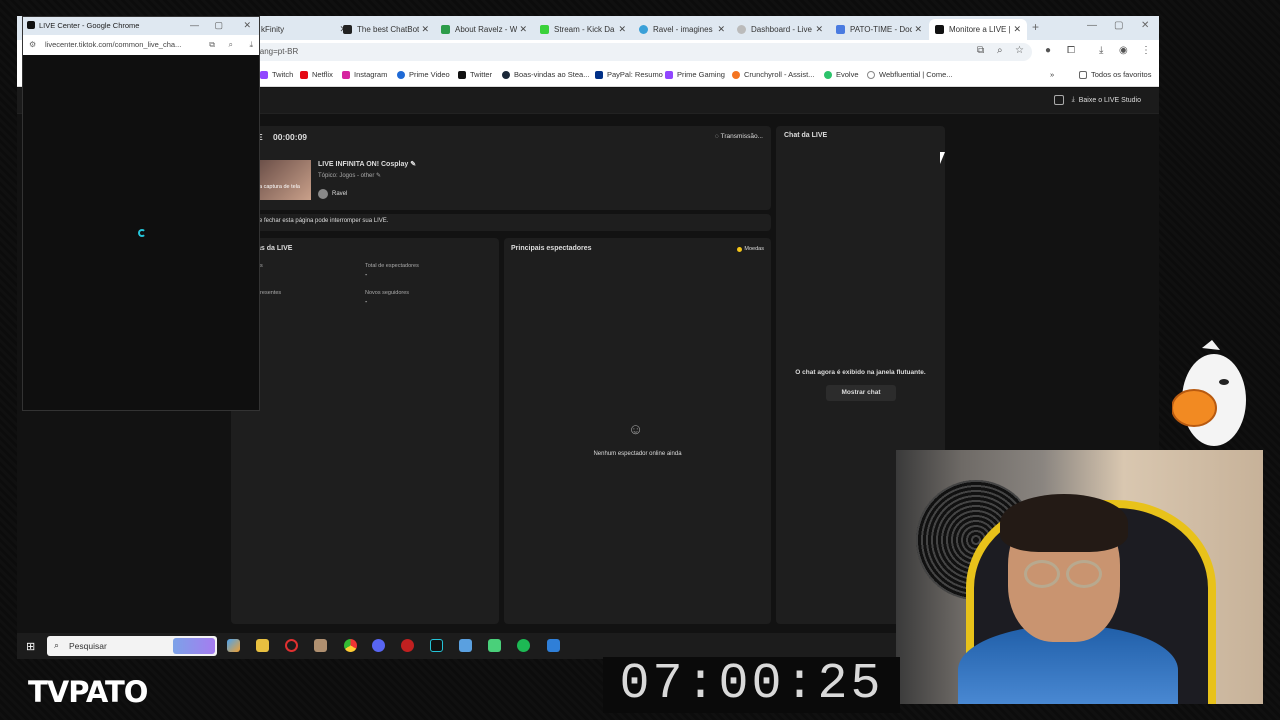 The width and height of the screenshot is (1280, 720). I want to click on more-bookmarks-icon: », so click(1052, 74).